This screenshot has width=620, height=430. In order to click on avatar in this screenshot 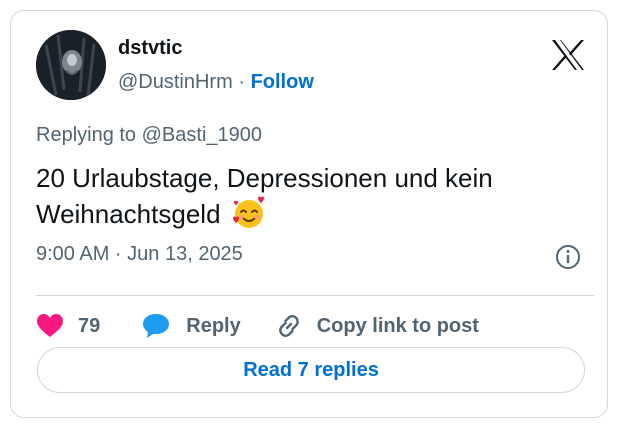, I will do `click(71, 65)`.